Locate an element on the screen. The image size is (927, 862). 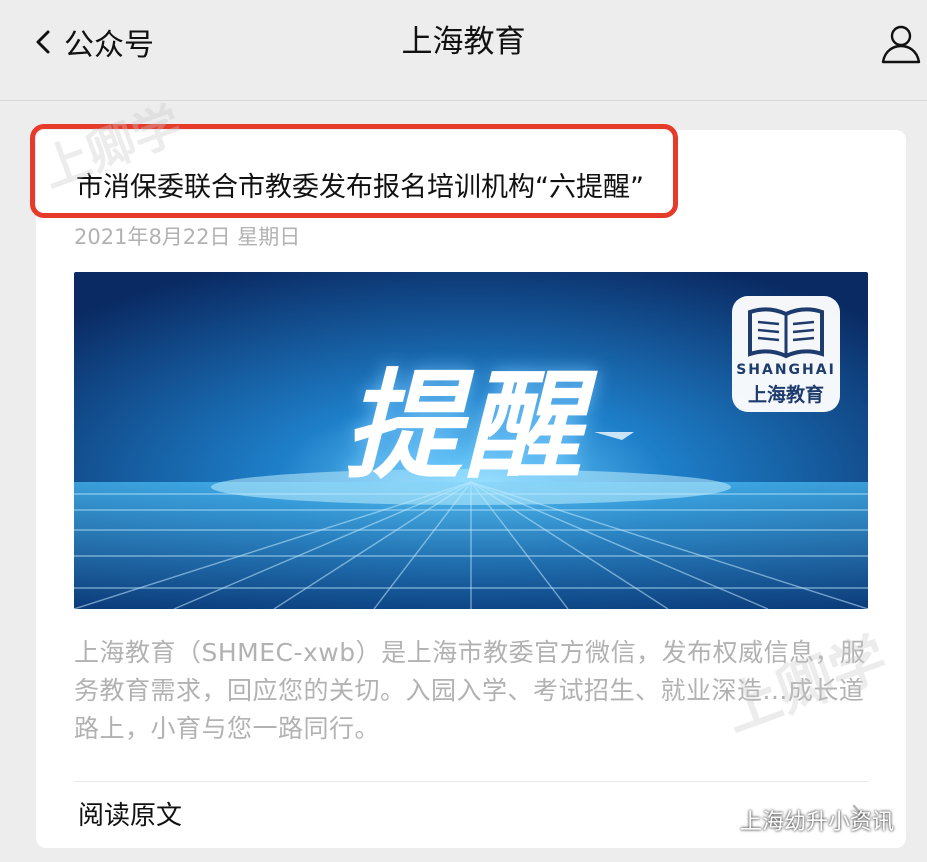
shanghai-education-logo: SHANGHAI 上海教育 is located at coordinates (786, 354).